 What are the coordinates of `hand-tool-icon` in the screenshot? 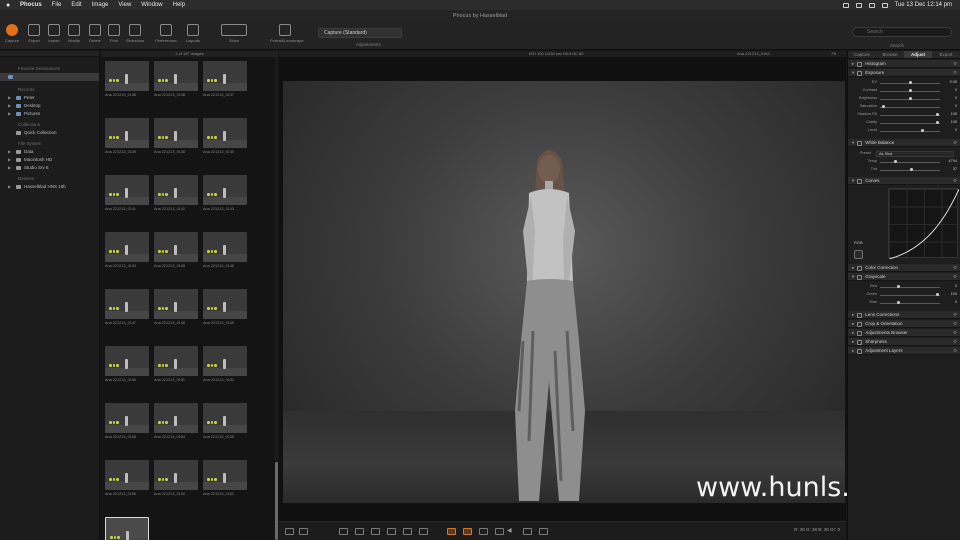 It's located at (407, 531).